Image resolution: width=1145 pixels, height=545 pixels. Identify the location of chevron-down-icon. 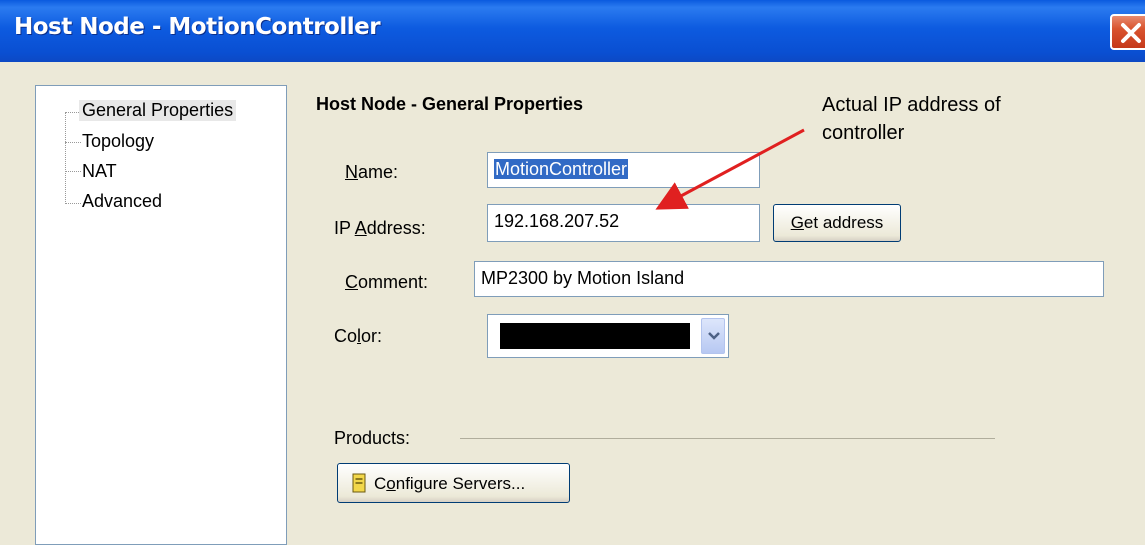
(714, 336).